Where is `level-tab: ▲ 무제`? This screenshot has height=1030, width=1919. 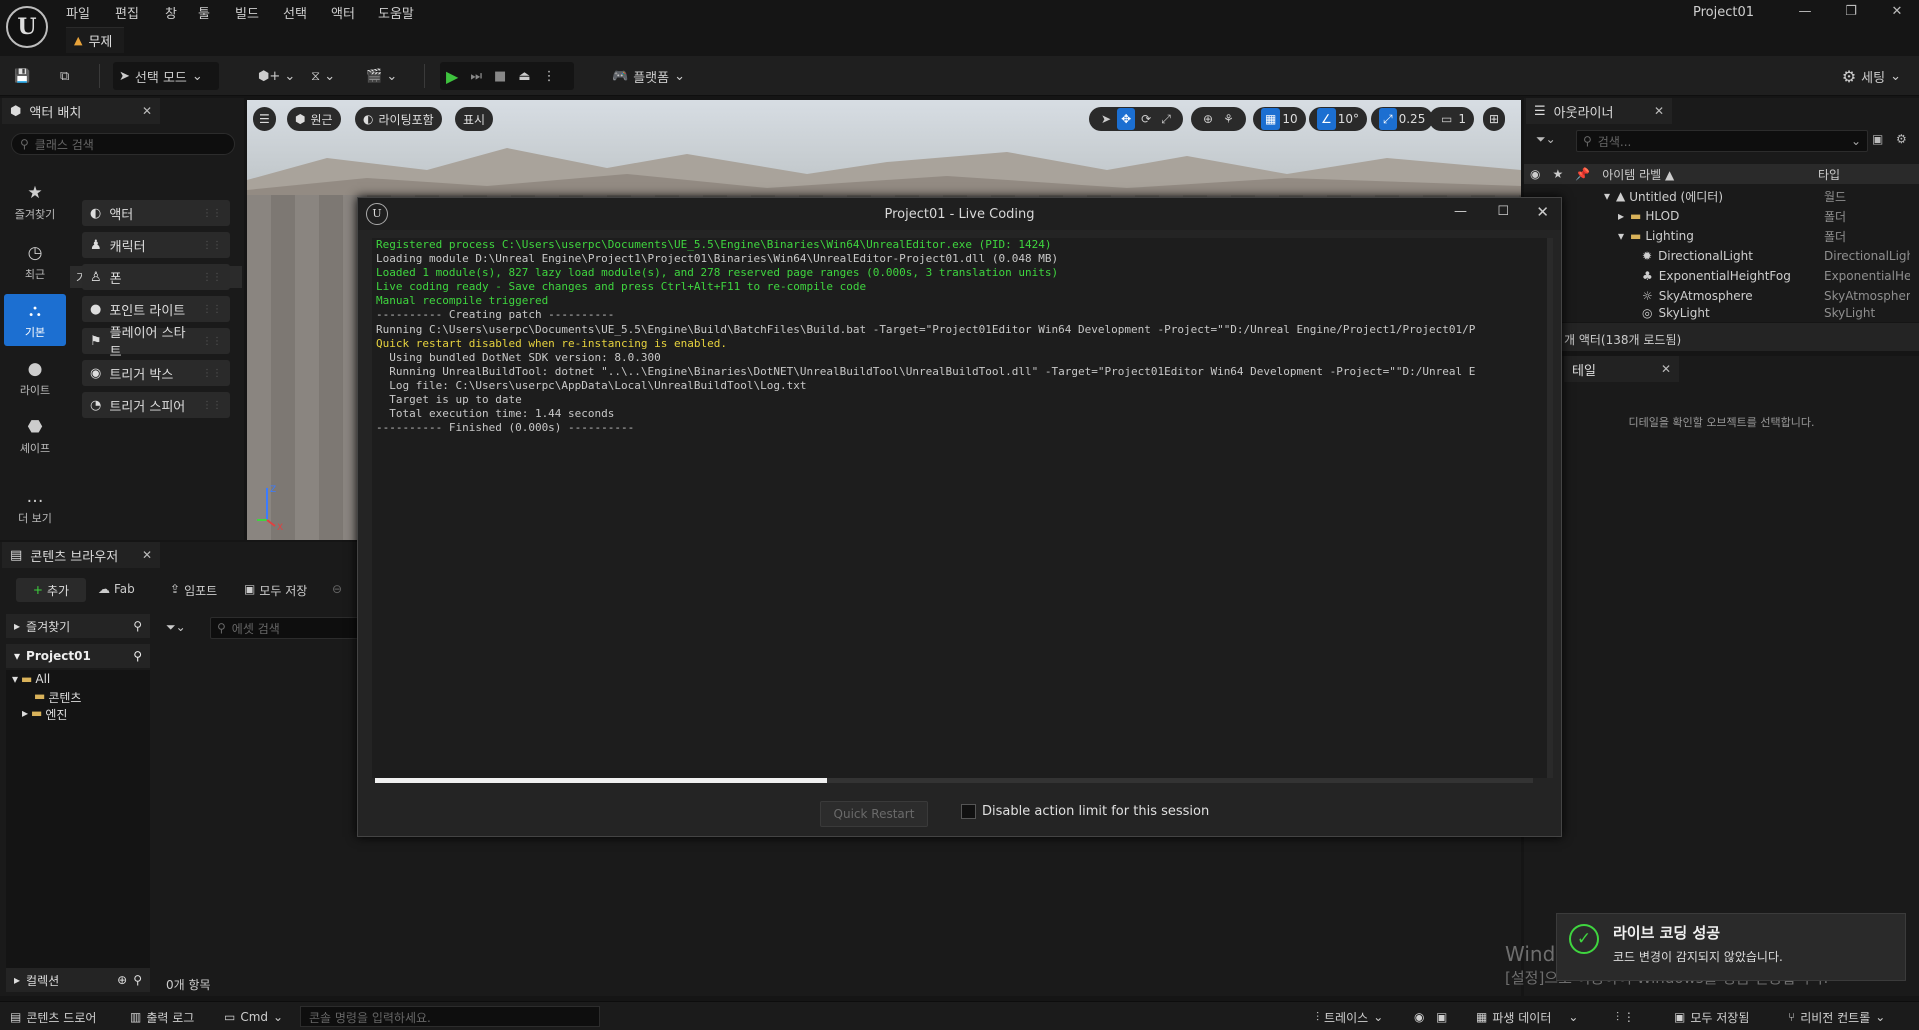
level-tab: ▲ 무제 is located at coordinates (95, 40).